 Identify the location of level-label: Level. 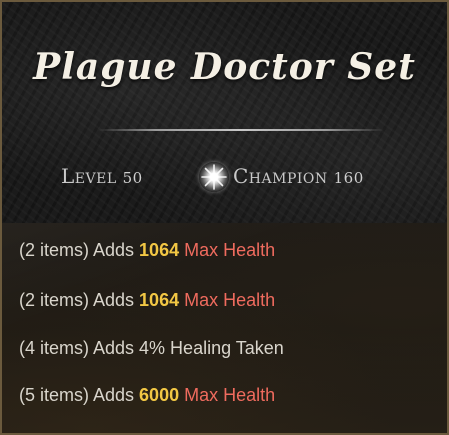
(89, 176).